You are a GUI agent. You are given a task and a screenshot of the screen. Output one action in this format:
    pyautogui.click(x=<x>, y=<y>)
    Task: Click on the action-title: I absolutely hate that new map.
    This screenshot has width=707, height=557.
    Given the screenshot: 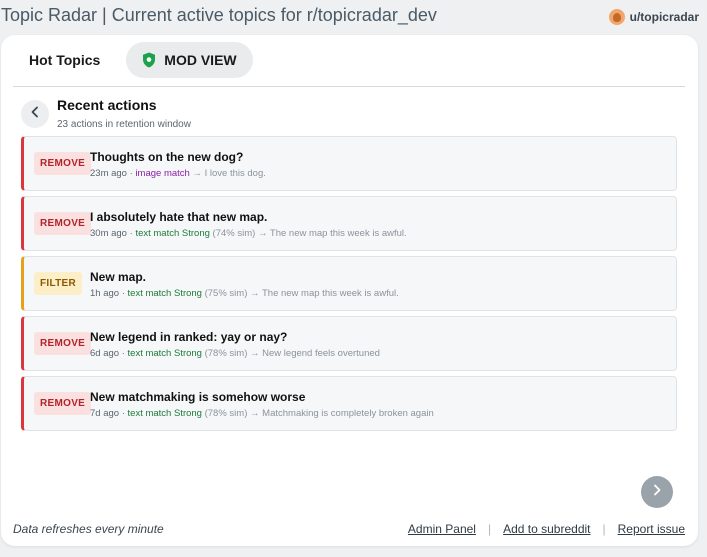 What is the action you would take?
    pyautogui.click(x=179, y=217)
    